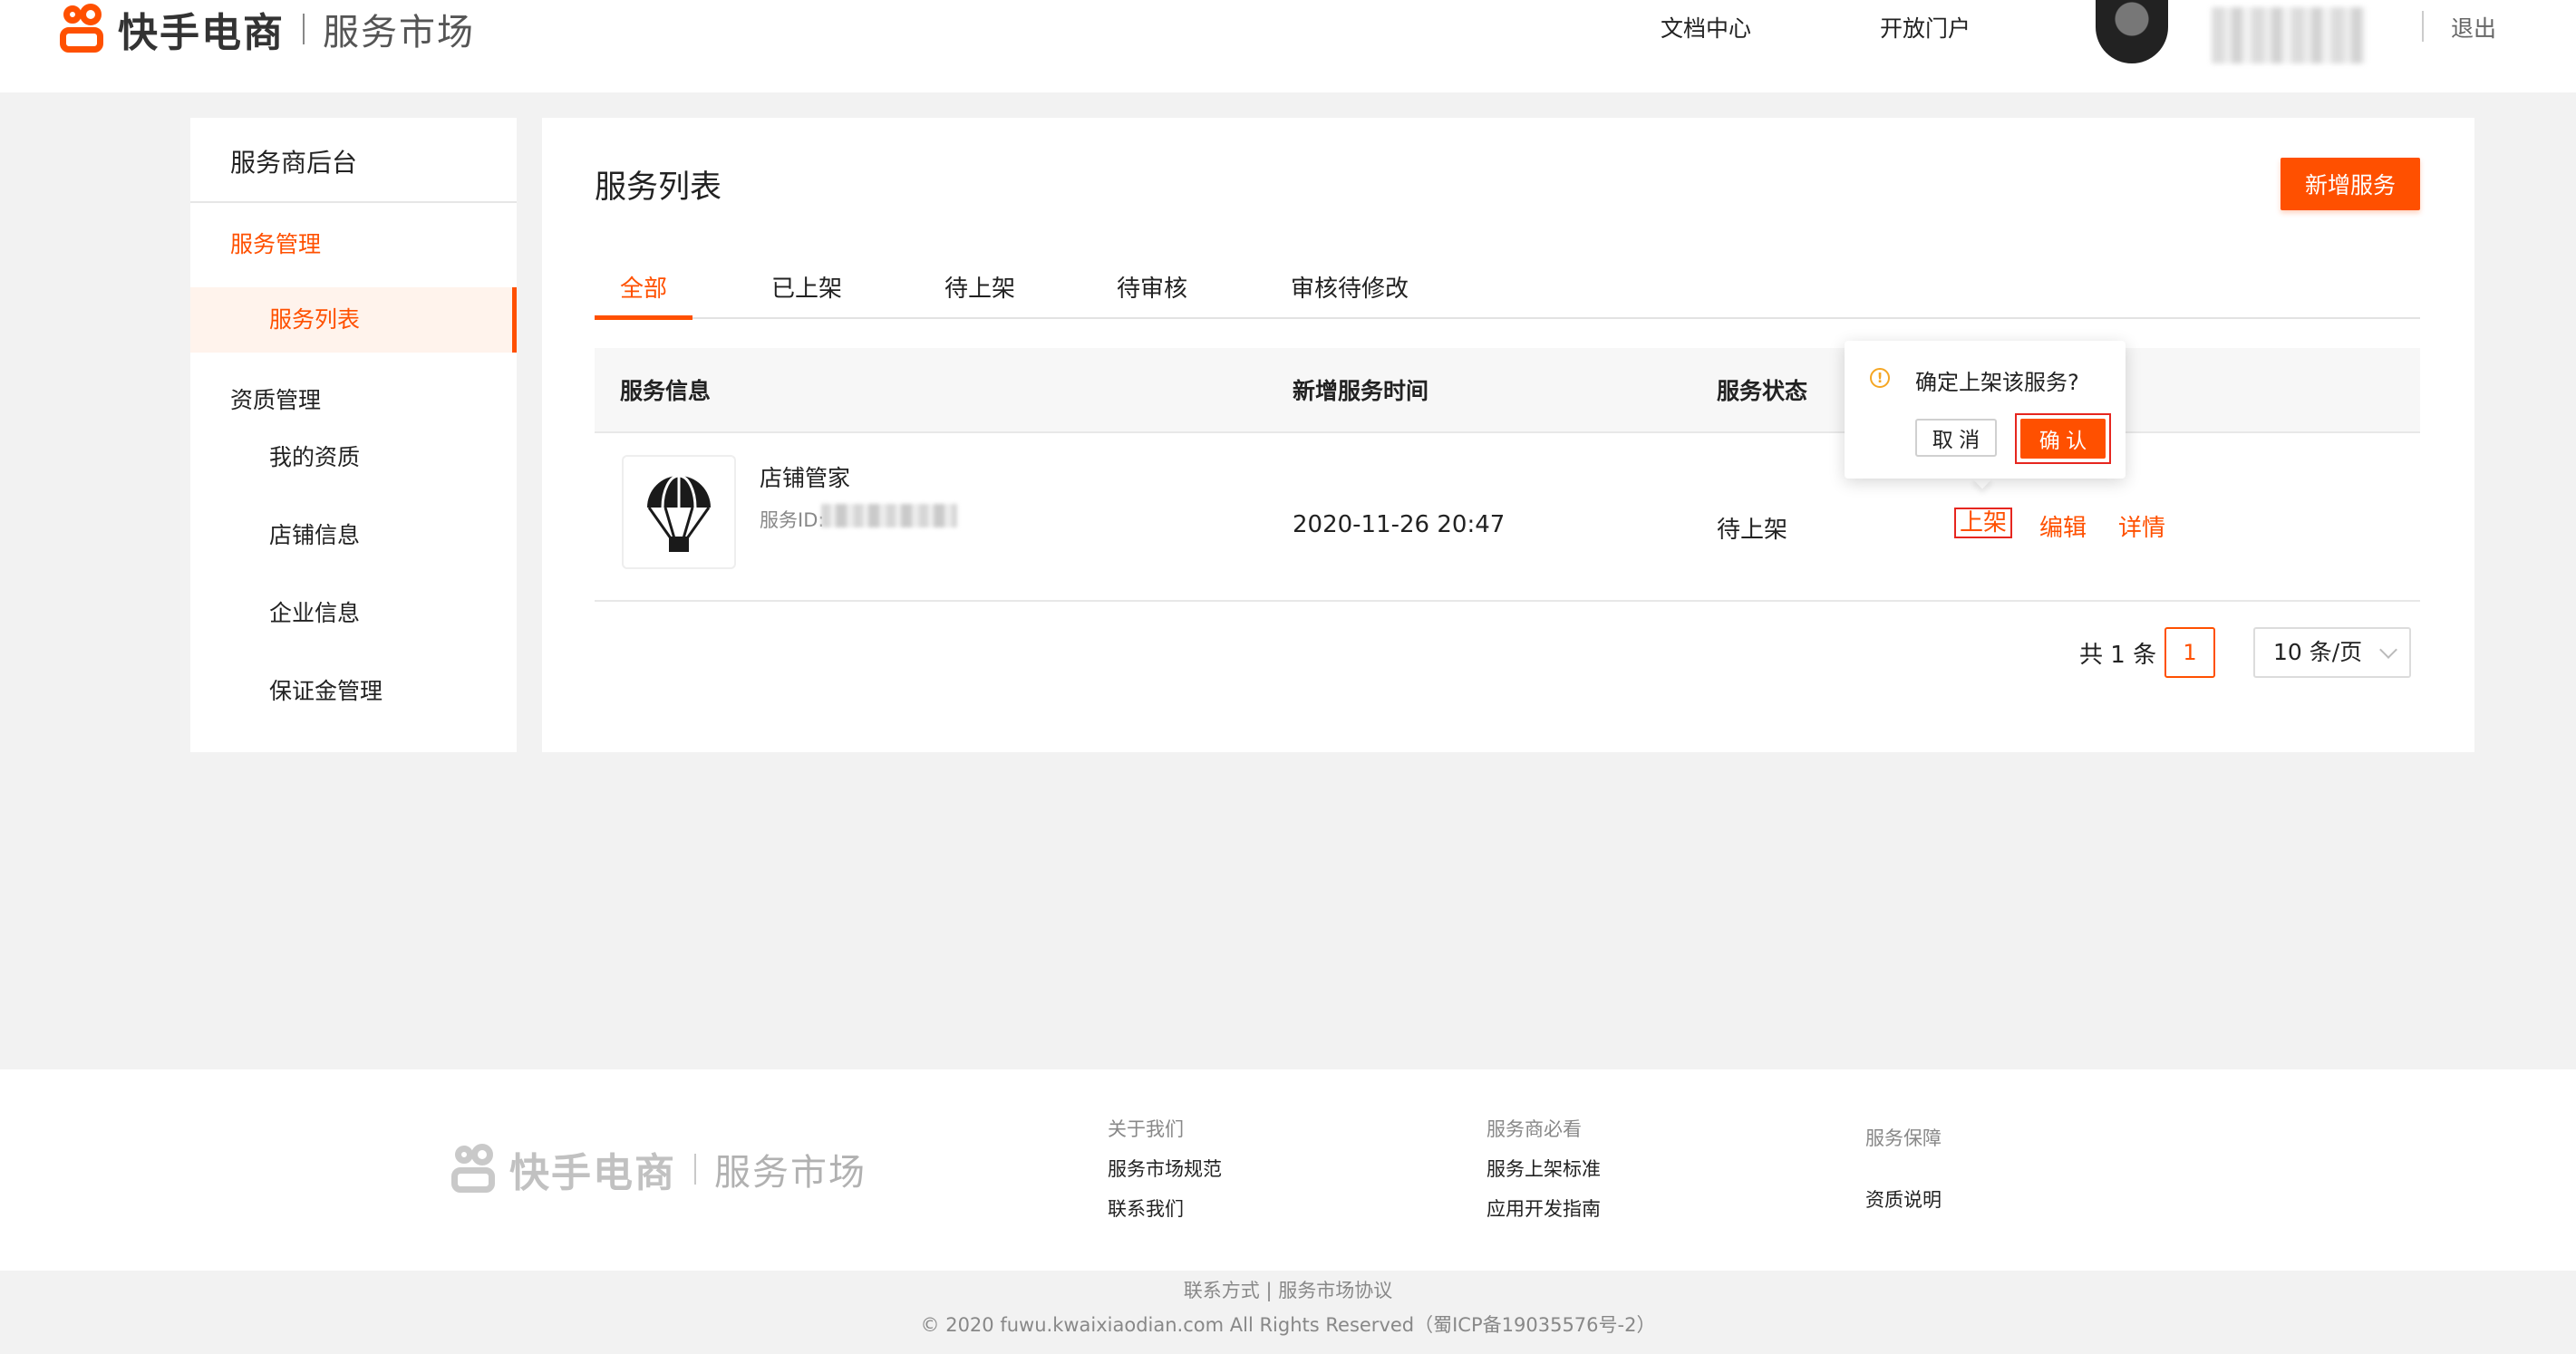 This screenshot has width=2576, height=1354. What do you see at coordinates (2473, 27) in the screenshot?
I see `logout-link: 退出` at bounding box center [2473, 27].